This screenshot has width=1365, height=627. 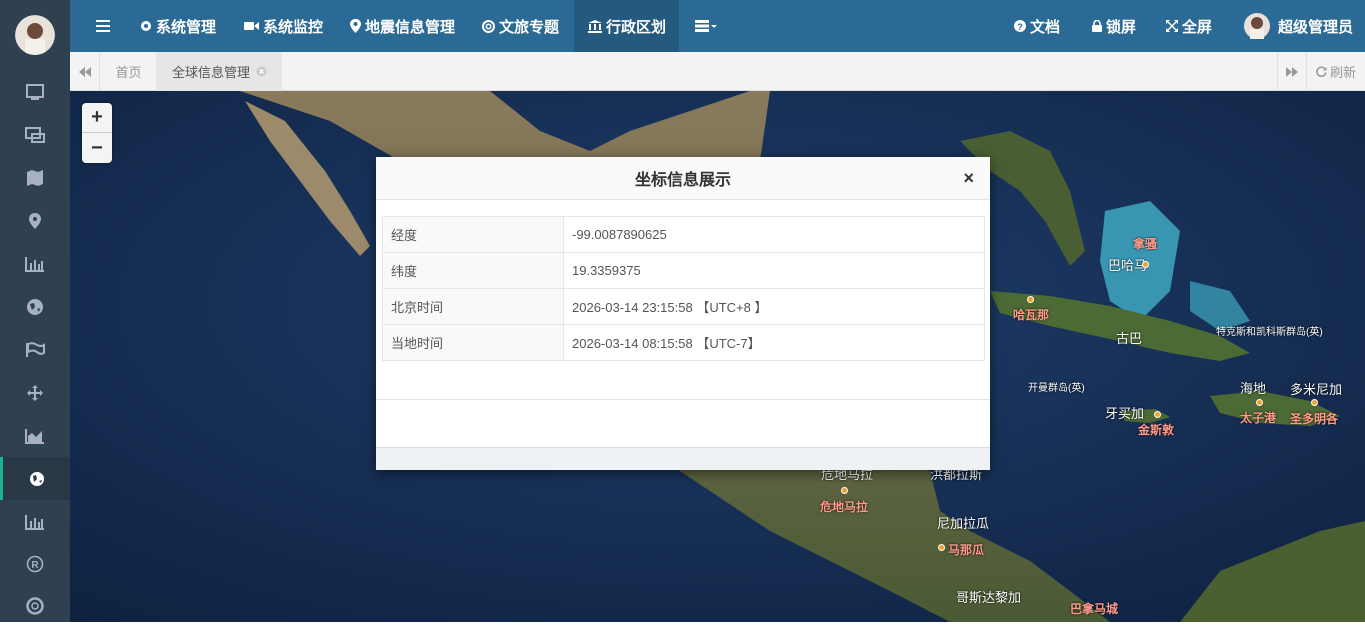 I want to click on close-circle-icon, so click(x=261, y=71).